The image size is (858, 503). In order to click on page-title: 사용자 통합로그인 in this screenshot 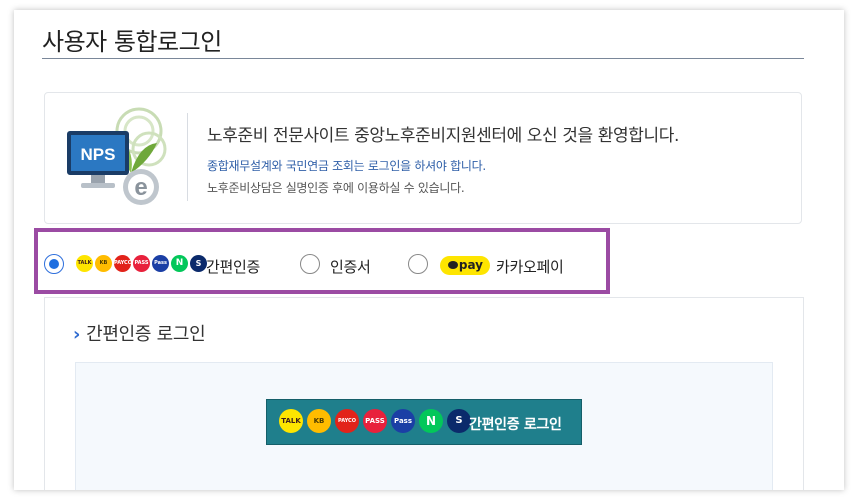, I will do `click(132, 42)`.